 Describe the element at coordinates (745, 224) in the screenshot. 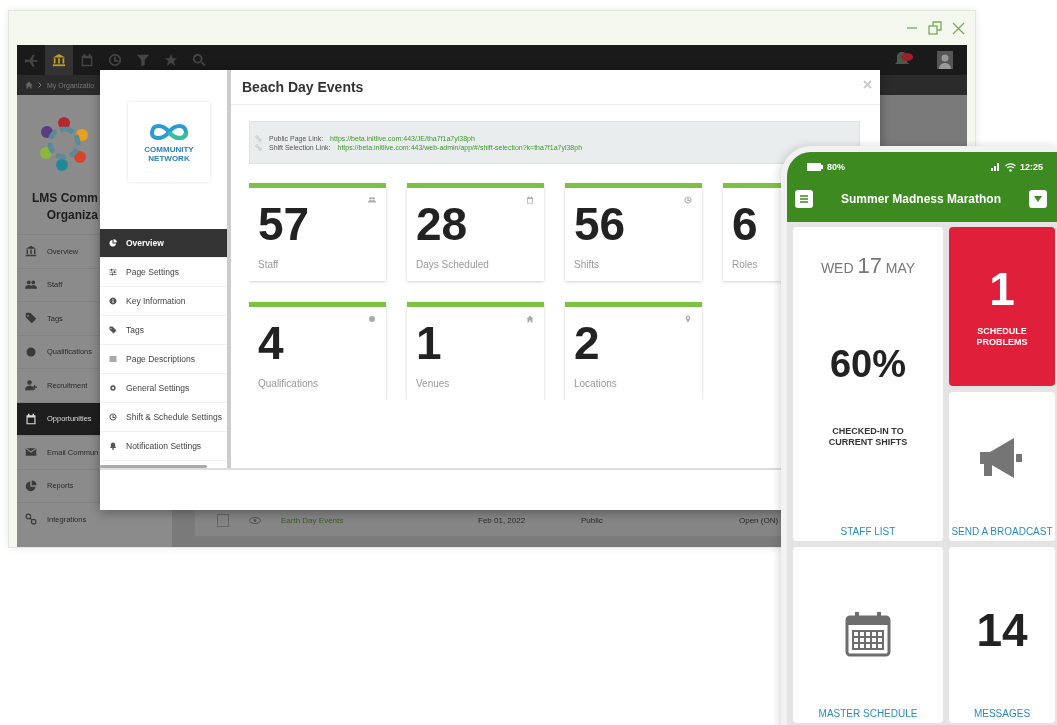

I see `stat-value: 6` at that location.